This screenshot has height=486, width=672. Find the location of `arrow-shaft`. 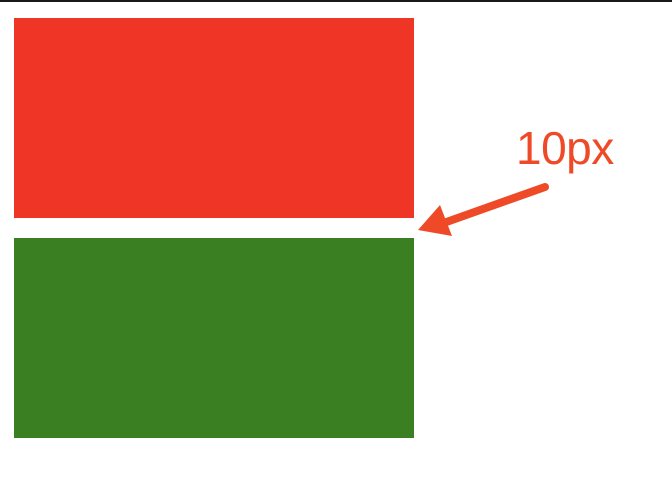

arrow-shaft is located at coordinates (491, 206).